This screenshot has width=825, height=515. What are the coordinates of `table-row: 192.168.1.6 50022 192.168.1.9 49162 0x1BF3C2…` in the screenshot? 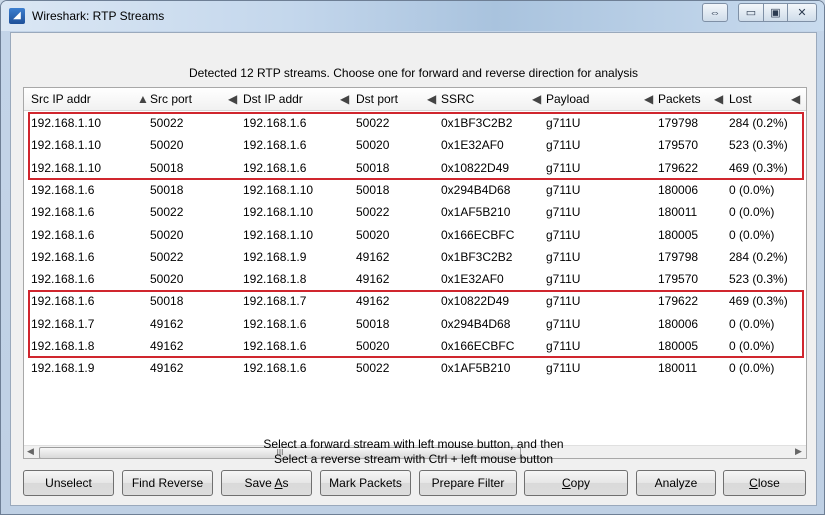 It's located at (415, 257).